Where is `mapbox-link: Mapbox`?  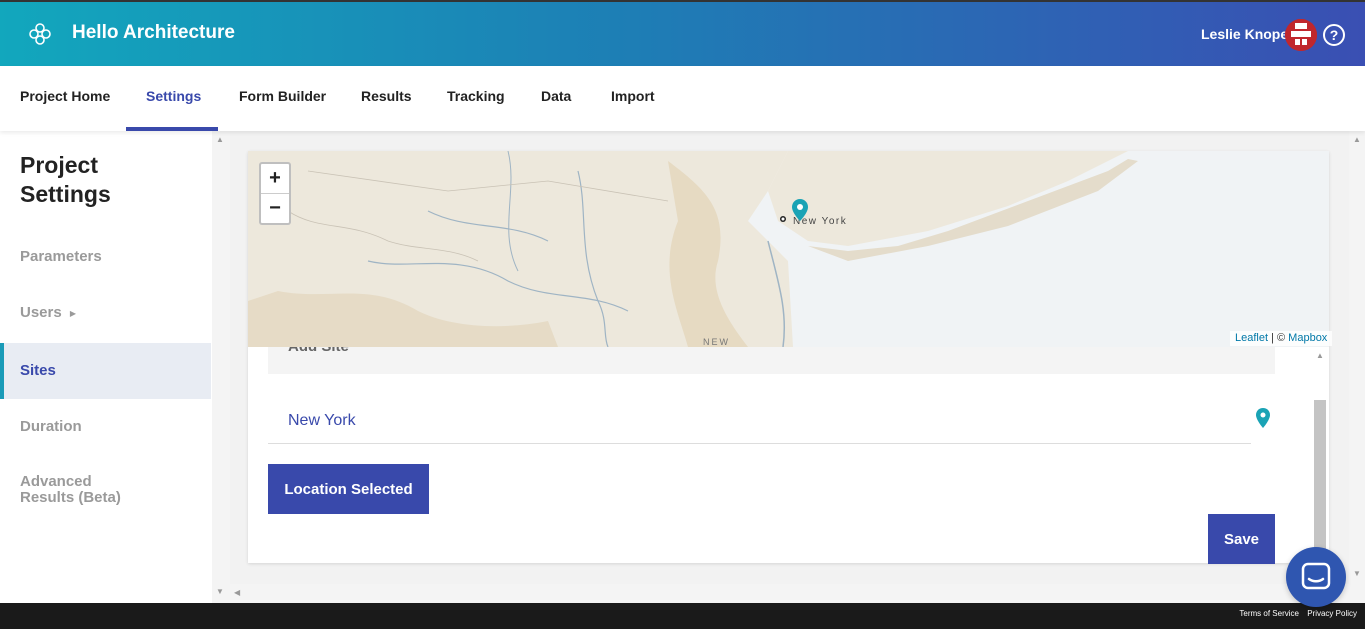 mapbox-link: Mapbox is located at coordinates (1307, 338).